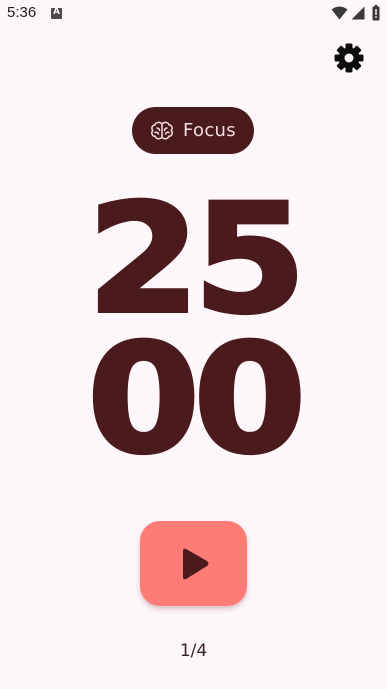  I want to click on play-button, so click(193, 563).